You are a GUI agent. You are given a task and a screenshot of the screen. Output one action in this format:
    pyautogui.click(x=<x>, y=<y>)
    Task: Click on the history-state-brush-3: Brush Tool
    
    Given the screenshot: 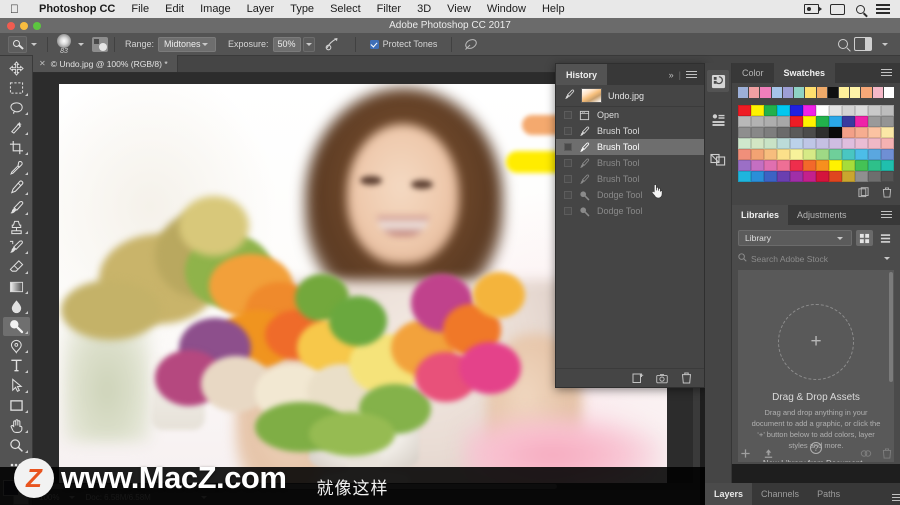 What is the action you would take?
    pyautogui.click(x=630, y=163)
    